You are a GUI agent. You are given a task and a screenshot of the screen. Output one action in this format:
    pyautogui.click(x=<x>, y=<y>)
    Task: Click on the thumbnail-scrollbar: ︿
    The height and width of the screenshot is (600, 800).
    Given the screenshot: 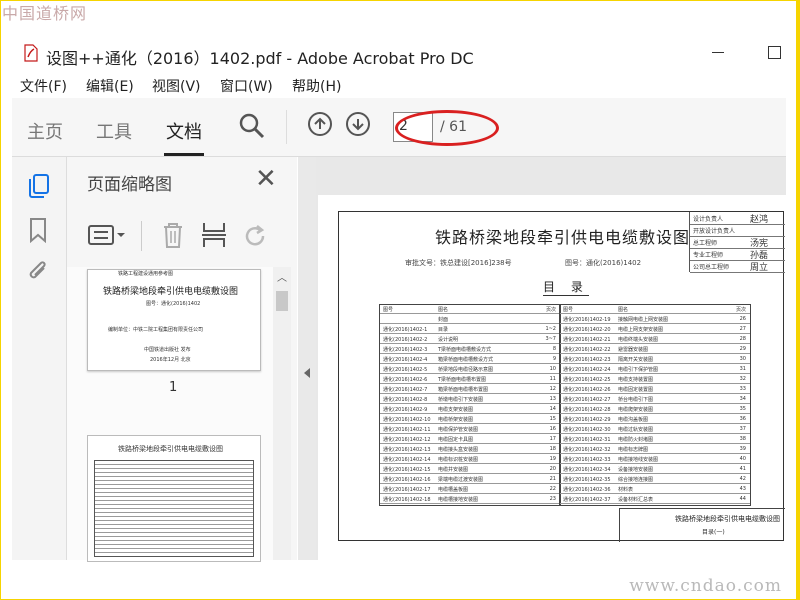 What is the action you would take?
    pyautogui.click(x=282, y=413)
    